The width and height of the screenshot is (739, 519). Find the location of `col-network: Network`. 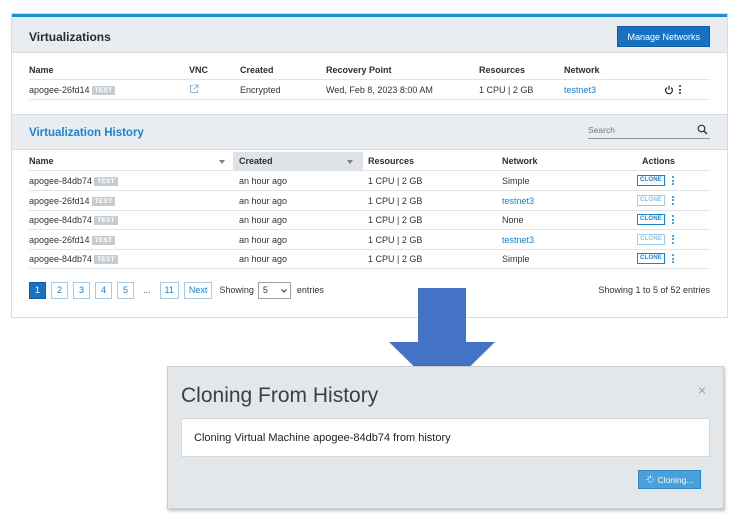

col-network: Network is located at coordinates (582, 70).